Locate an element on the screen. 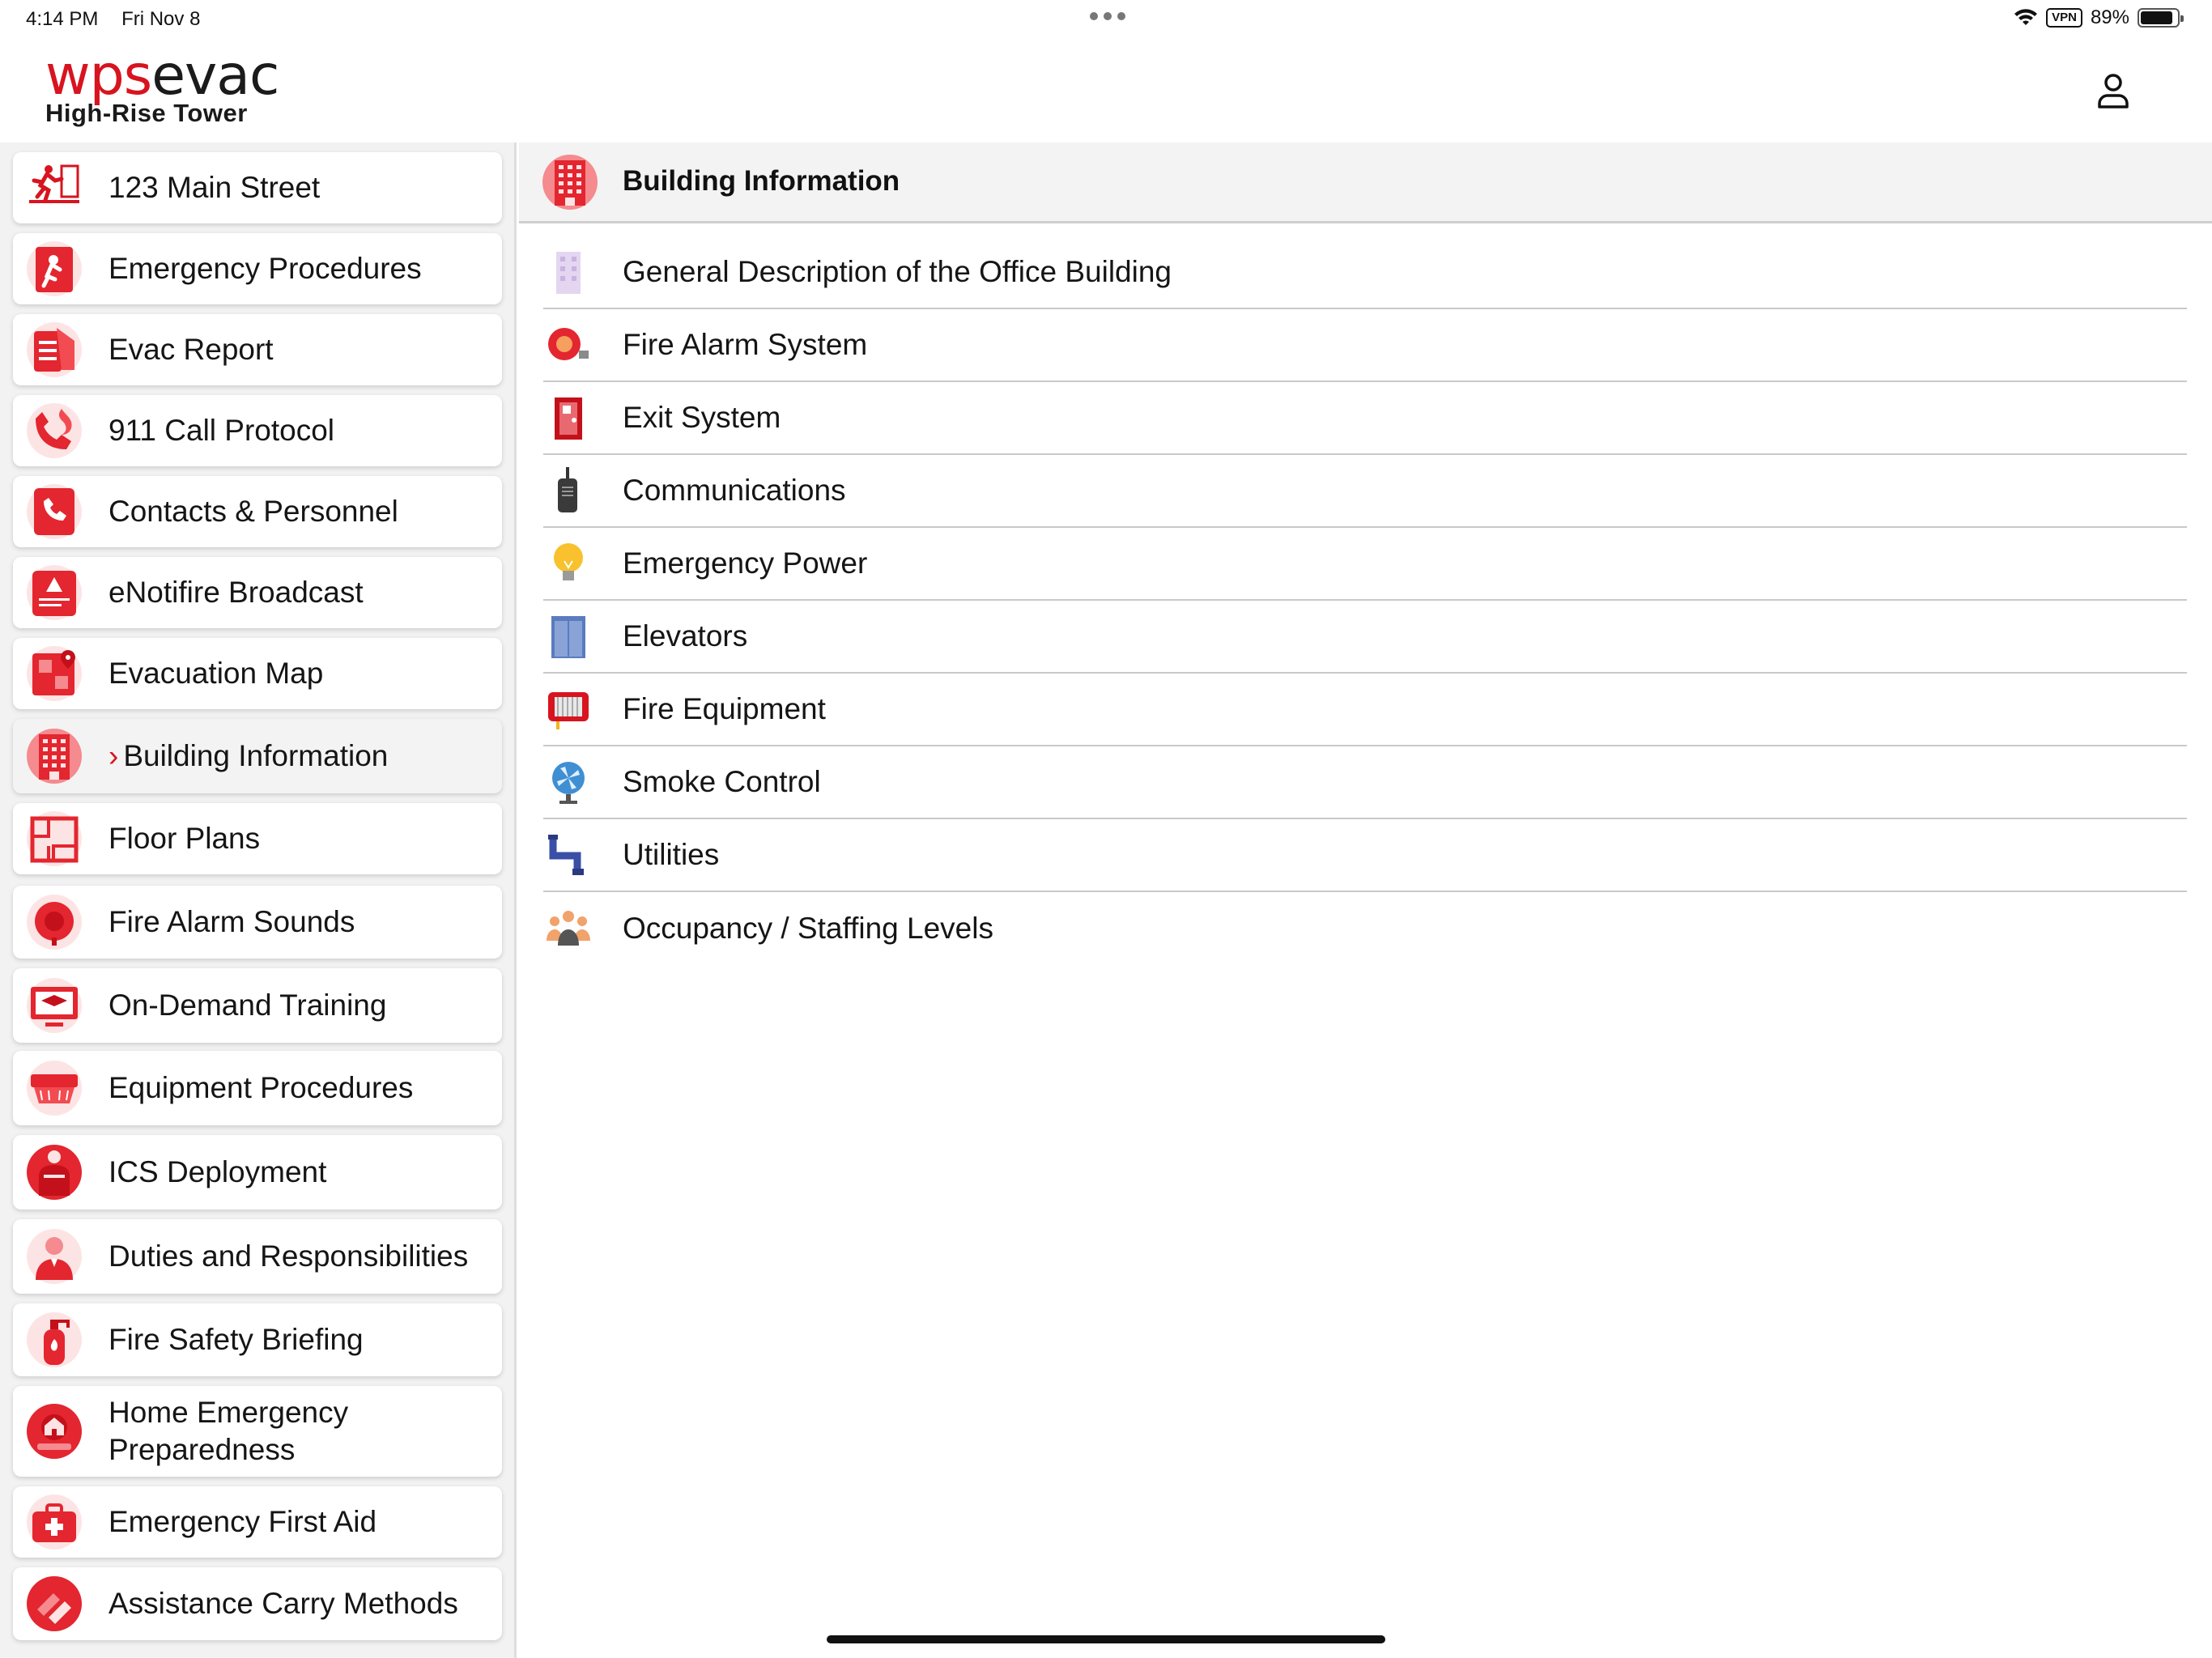 Image resolution: width=2212 pixels, height=1658 pixels. people-group-icon is located at coordinates (569, 928).